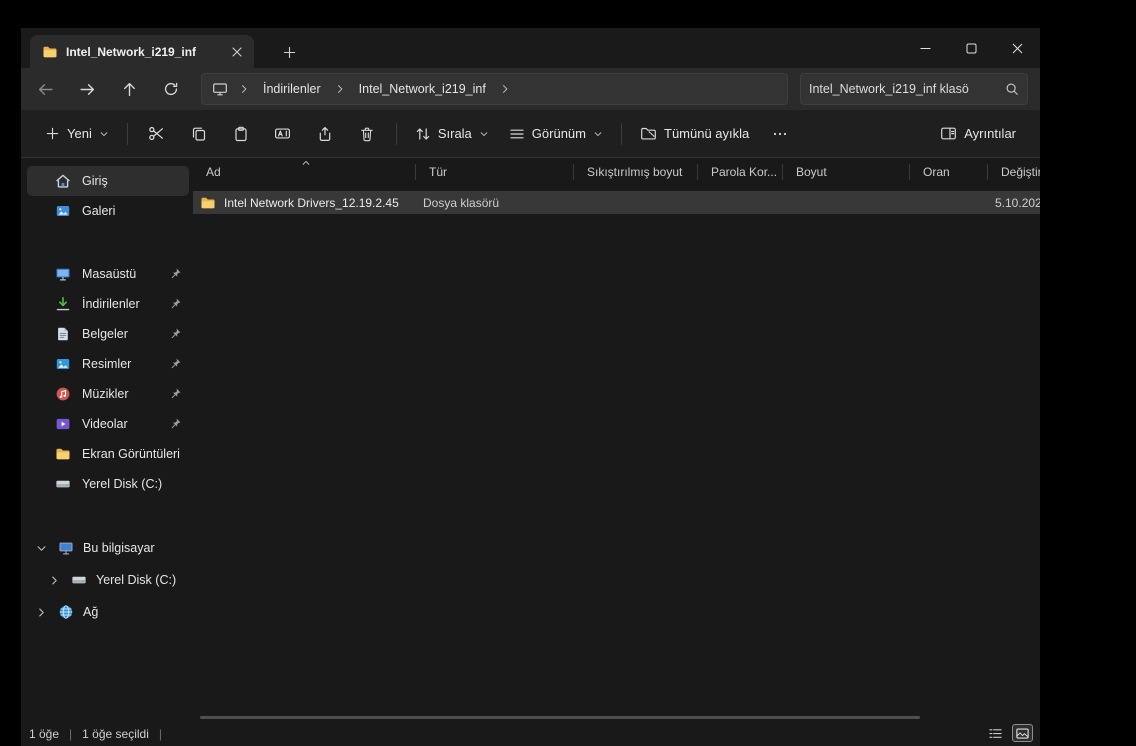  I want to click on maximize-button, so click(971, 48).